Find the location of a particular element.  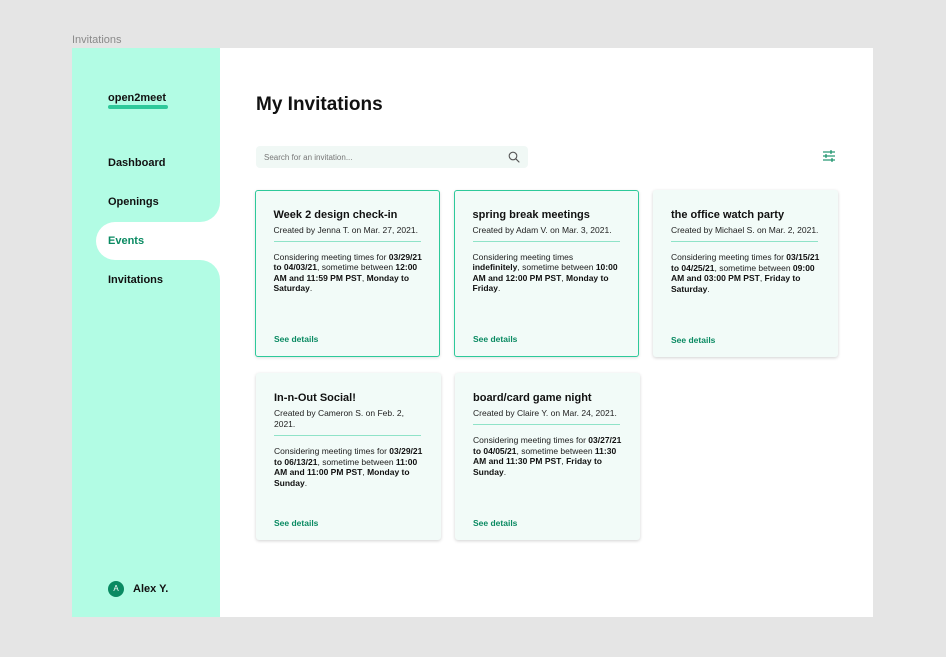

page-title: My Invitations is located at coordinates (319, 104).